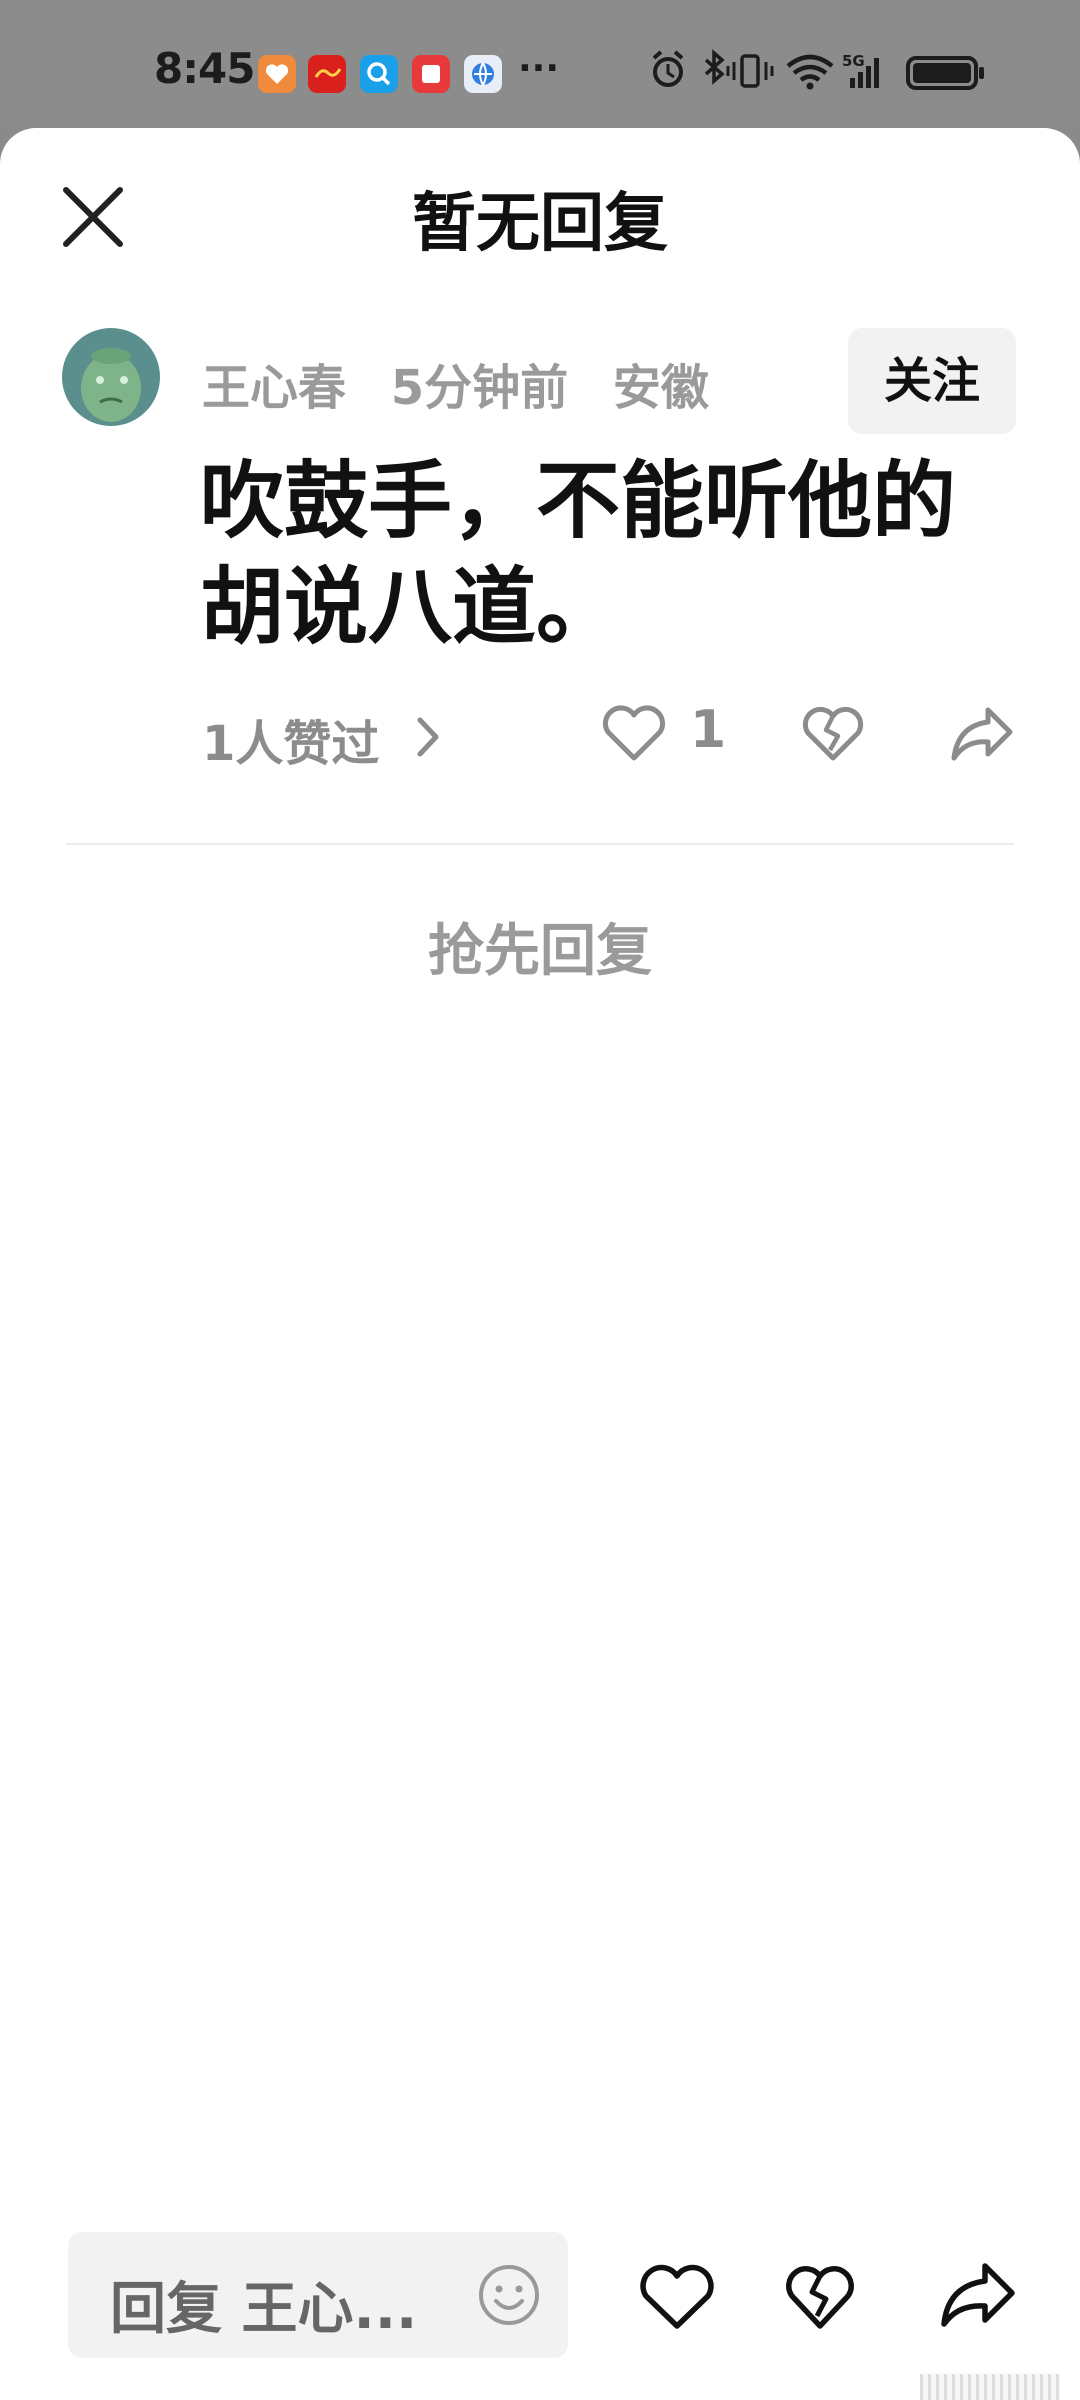  I want to click on notes-app-icon, so click(431, 74).